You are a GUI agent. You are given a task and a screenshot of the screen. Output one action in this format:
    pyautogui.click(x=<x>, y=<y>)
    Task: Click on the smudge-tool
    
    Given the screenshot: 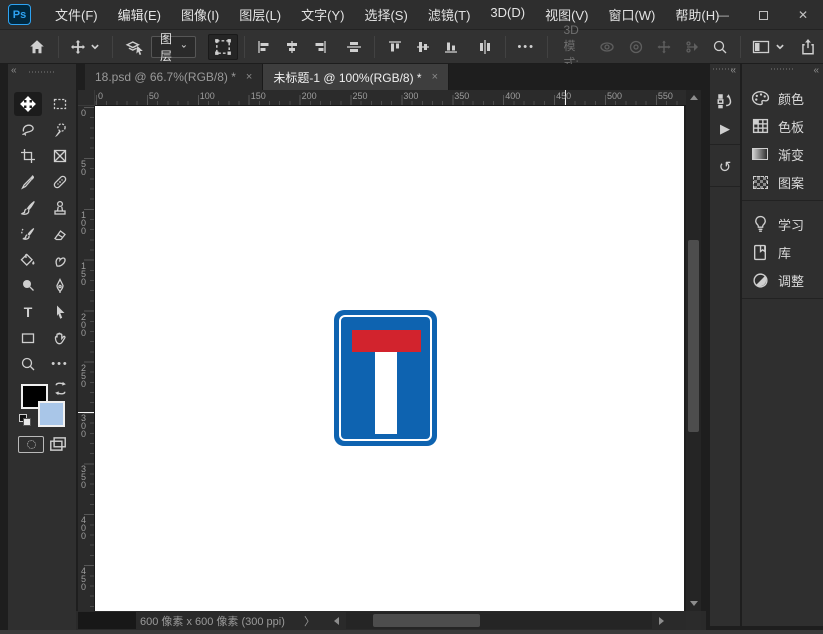 What is the action you would take?
    pyautogui.click(x=60, y=260)
    